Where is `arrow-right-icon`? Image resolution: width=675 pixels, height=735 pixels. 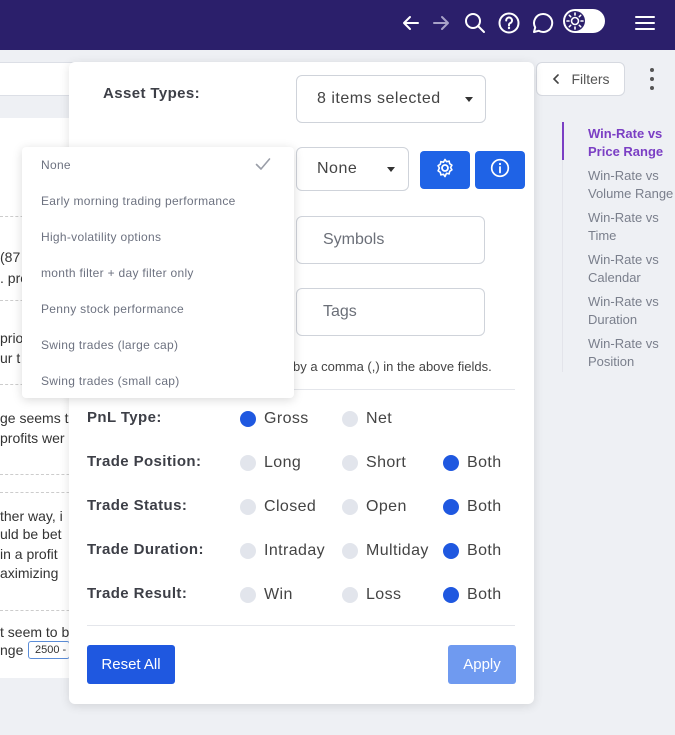 arrow-right-icon is located at coordinates (441, 23).